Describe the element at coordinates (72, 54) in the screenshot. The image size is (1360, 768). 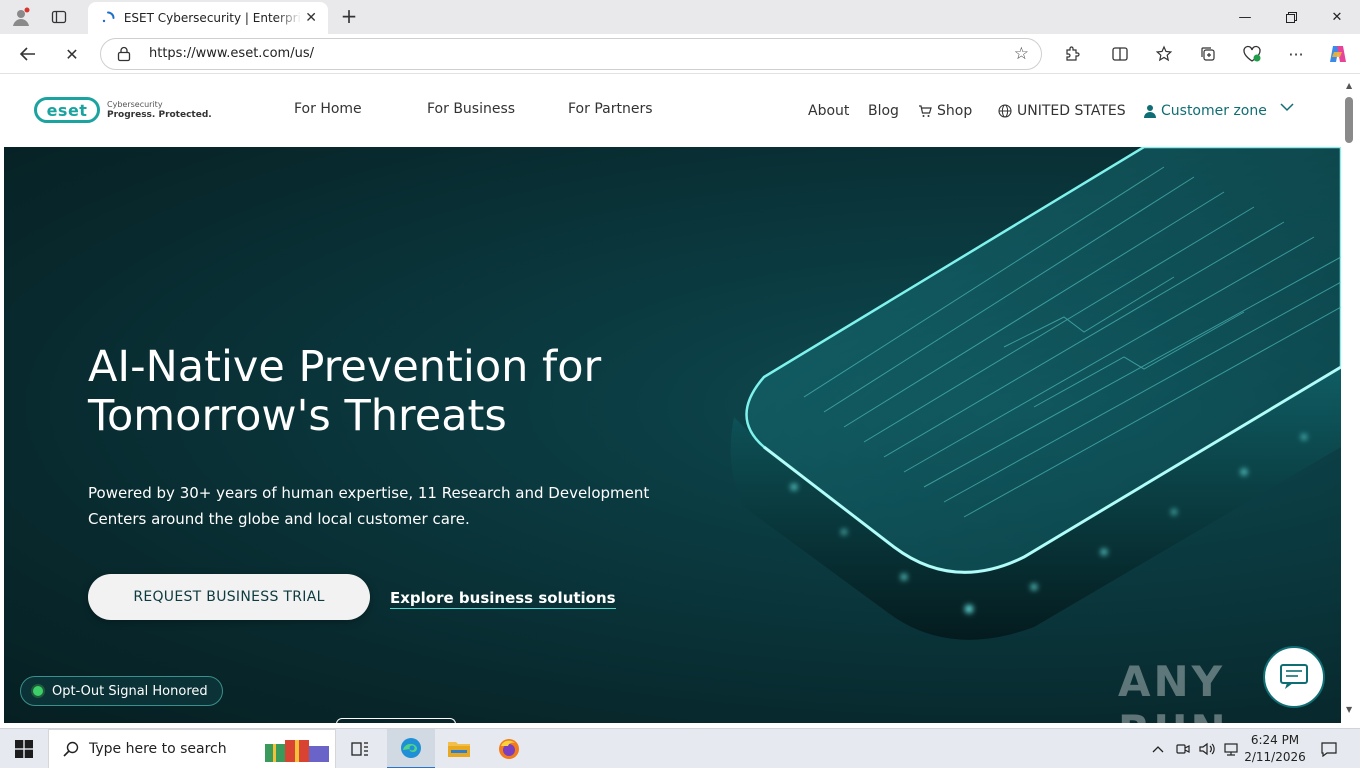
I see `stop-loading-icon: ✕` at that location.